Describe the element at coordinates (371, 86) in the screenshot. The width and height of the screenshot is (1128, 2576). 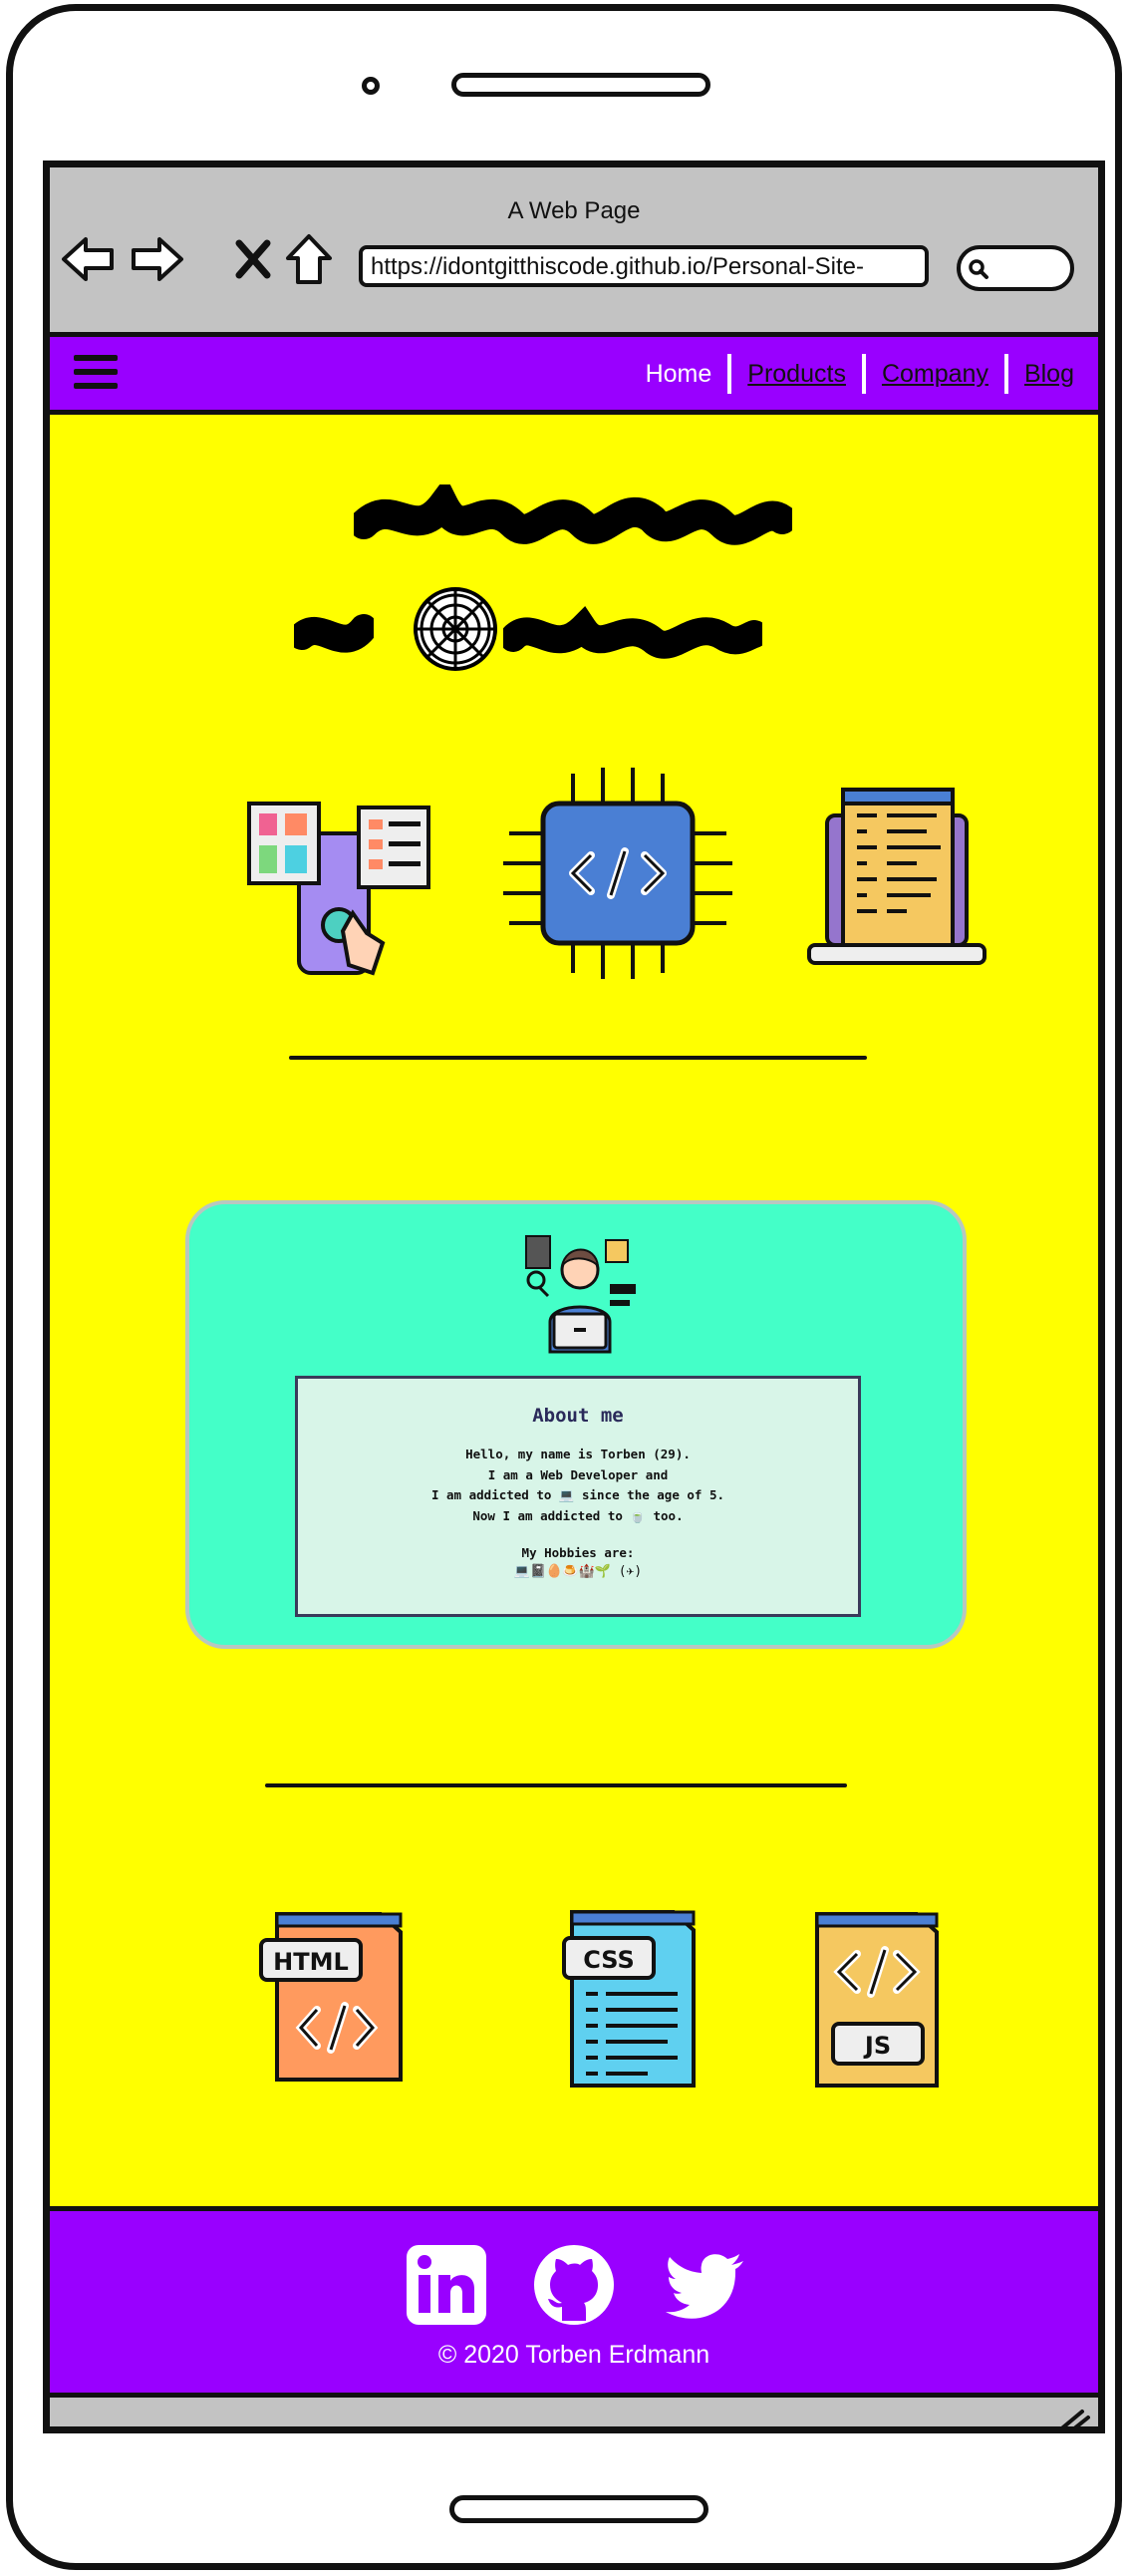
I see `camera` at that location.